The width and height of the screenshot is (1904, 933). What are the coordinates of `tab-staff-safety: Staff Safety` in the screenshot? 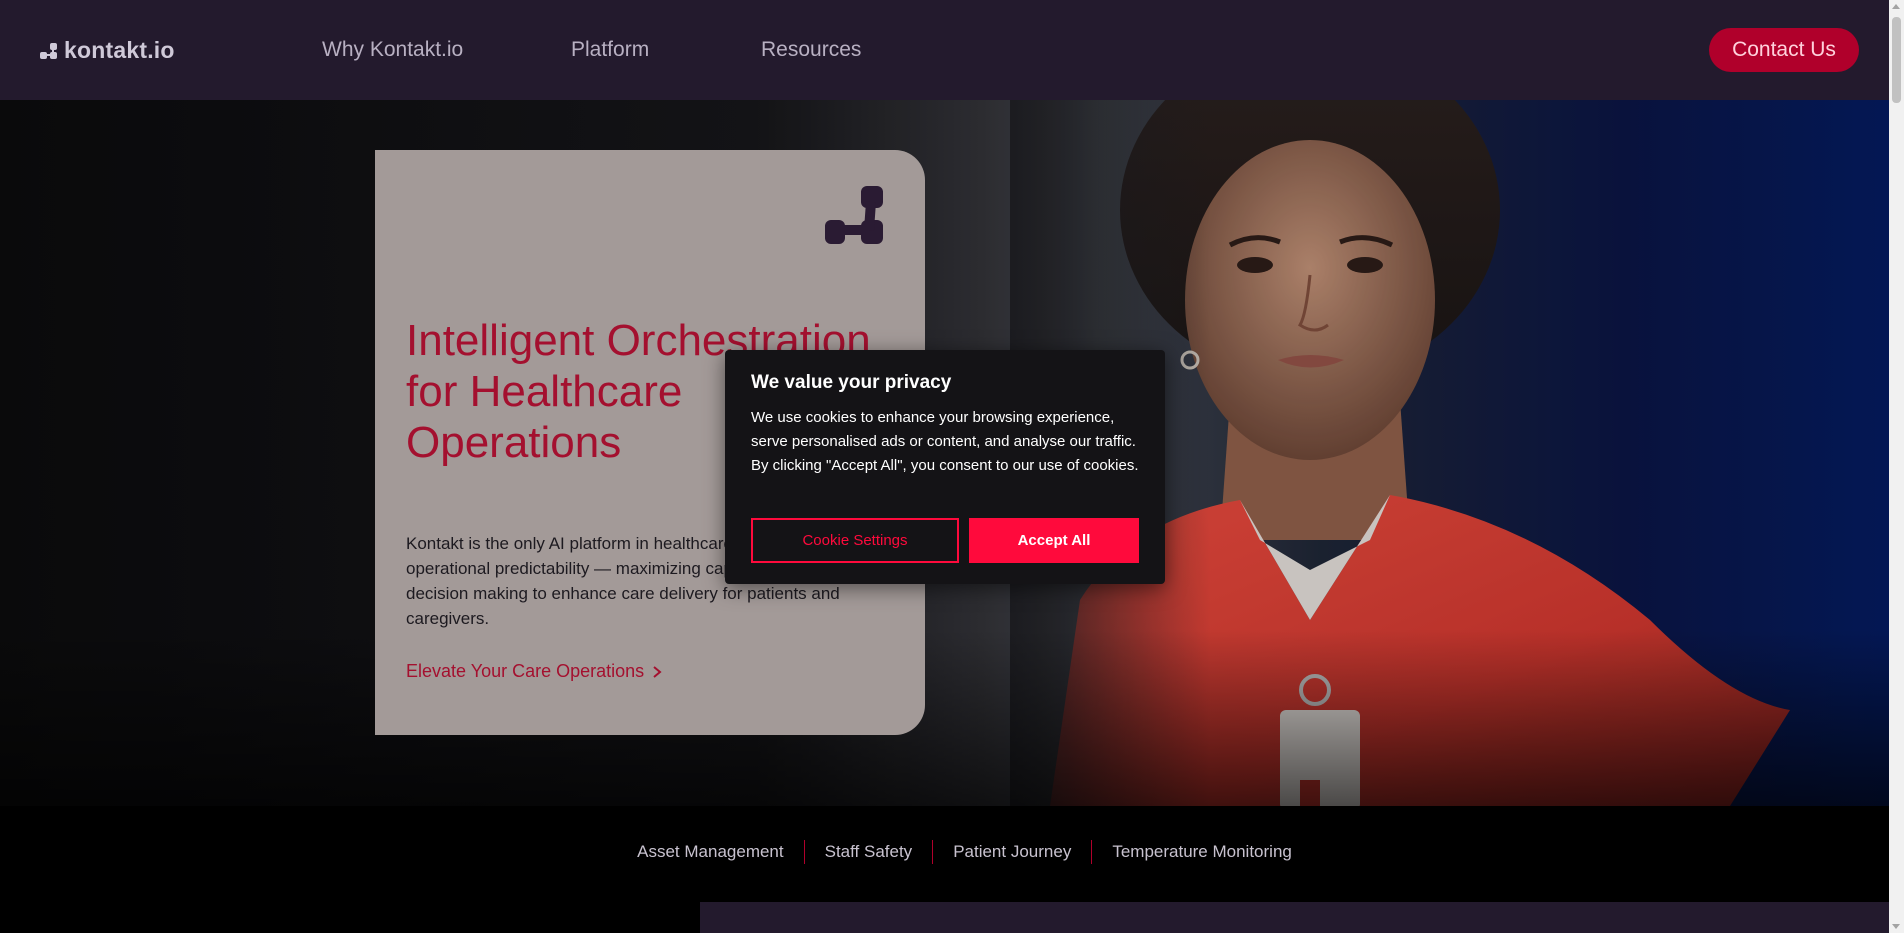 It's located at (868, 852).